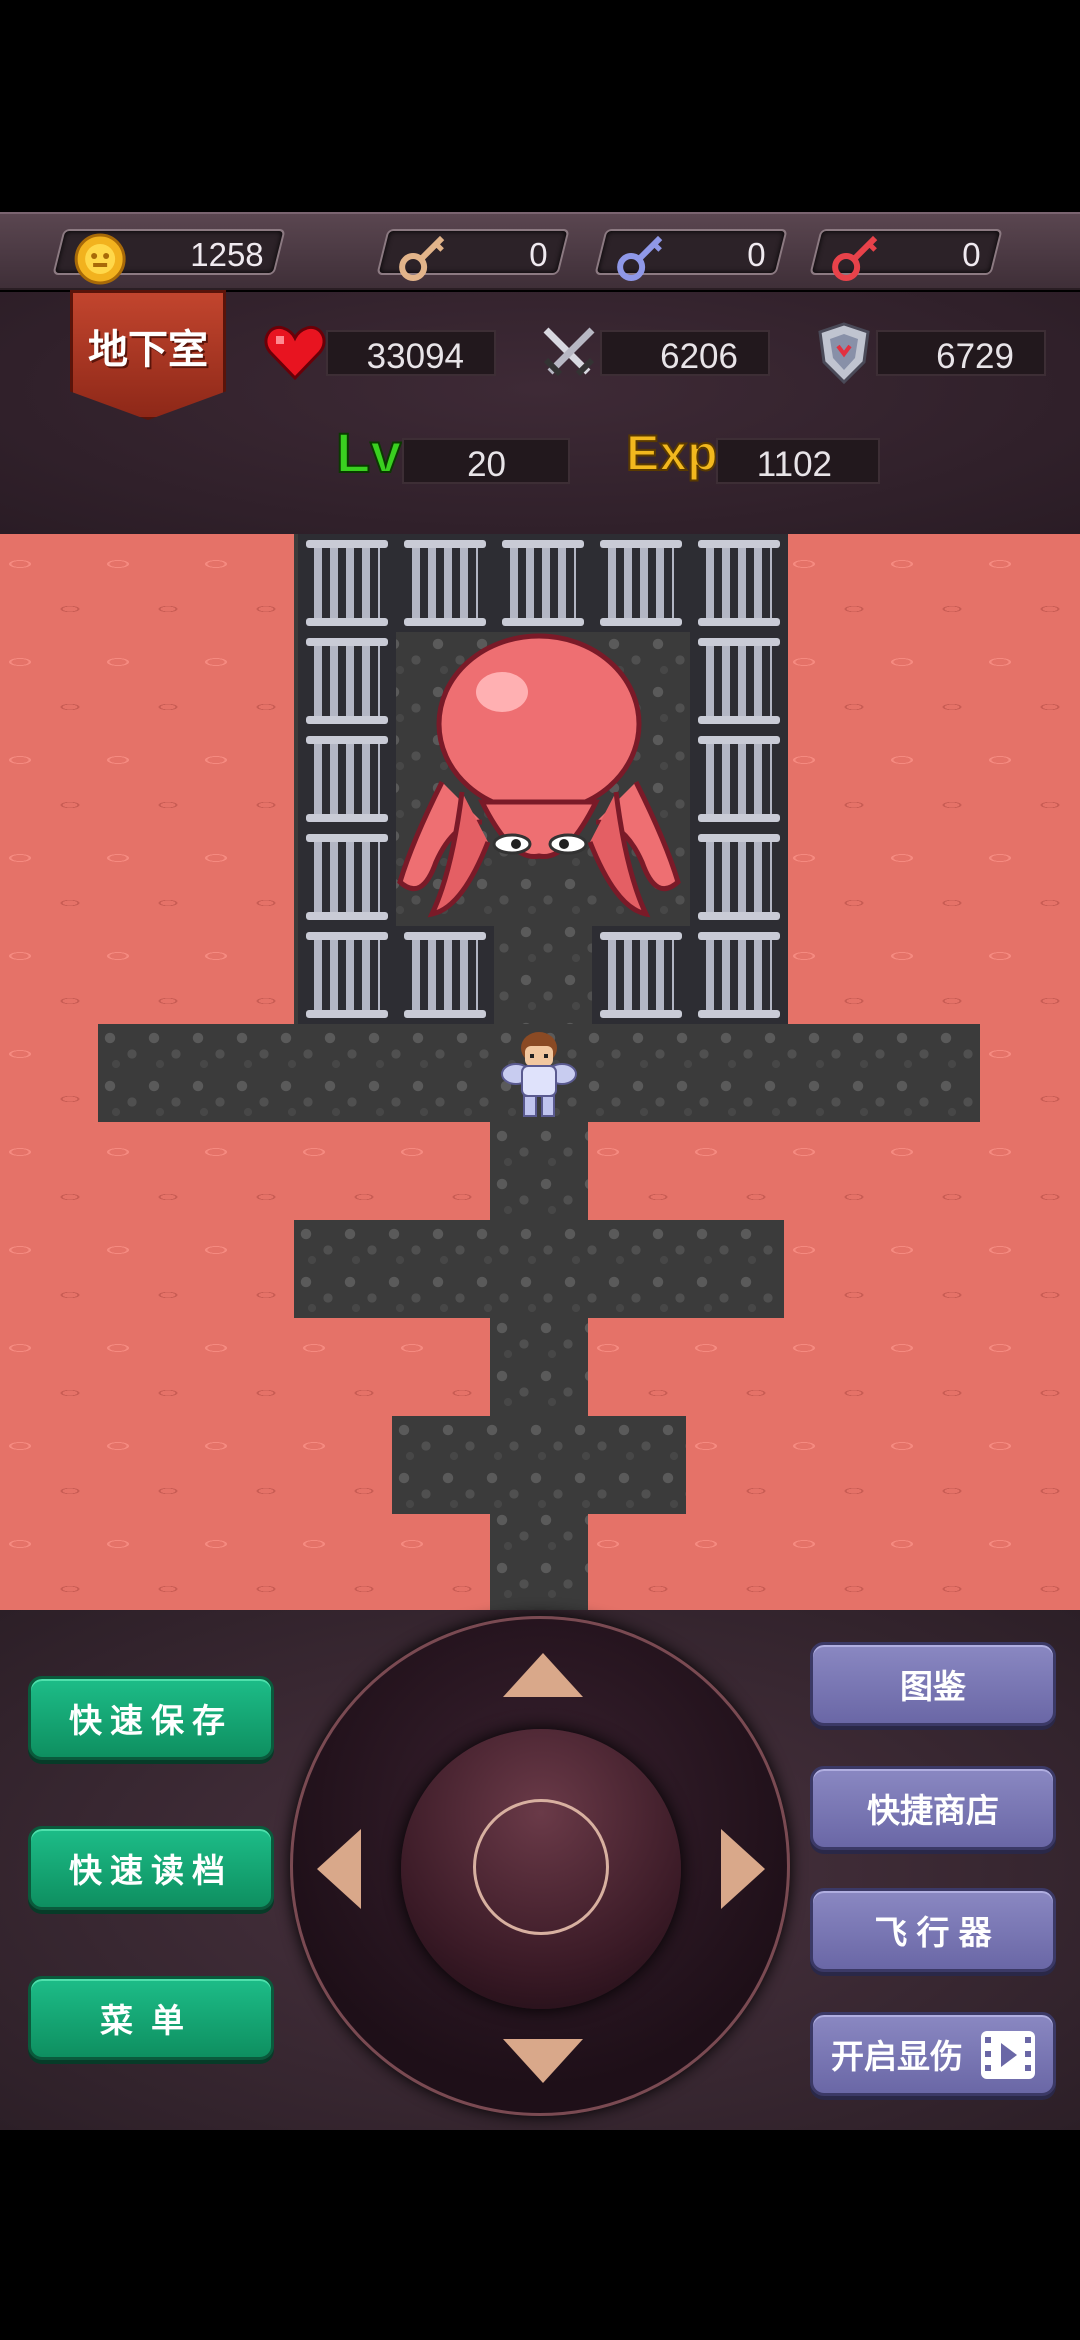  I want to click on menu-button: 菜单, so click(151, 2018).